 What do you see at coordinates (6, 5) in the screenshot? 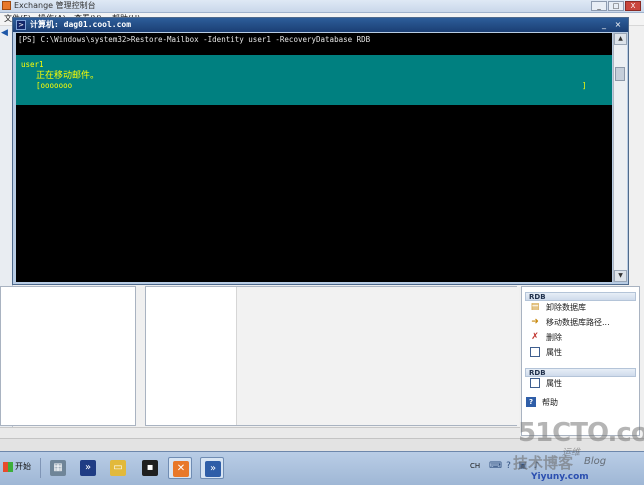
I see `exchange-app-icon` at bounding box center [6, 5].